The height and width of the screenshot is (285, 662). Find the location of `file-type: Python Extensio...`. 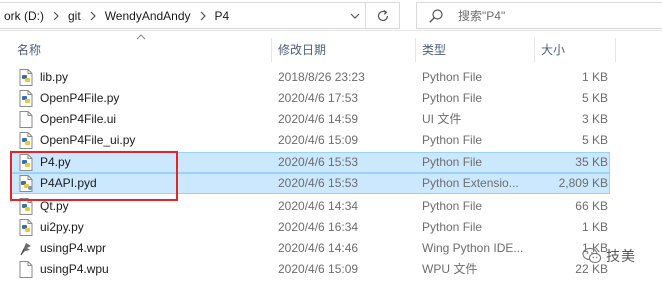

file-type: Python Extensio... is located at coordinates (470, 183).